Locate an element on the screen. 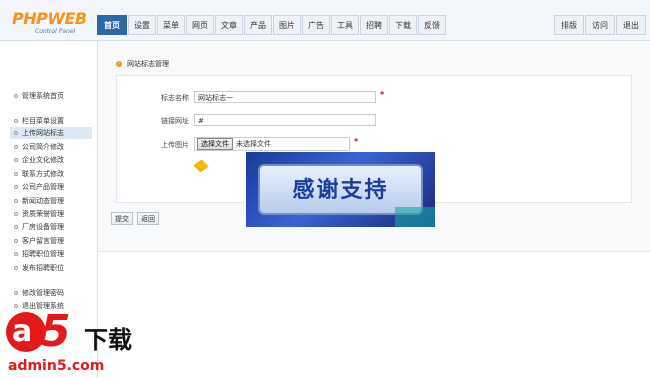 The image size is (650, 378). nav-menu: 菜单 is located at coordinates (171, 25).